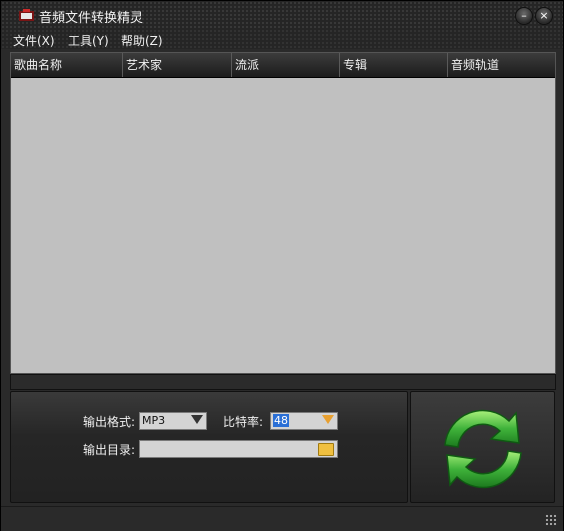 The width and height of the screenshot is (564, 531). I want to click on format-label: 输出格式:, so click(109, 422).